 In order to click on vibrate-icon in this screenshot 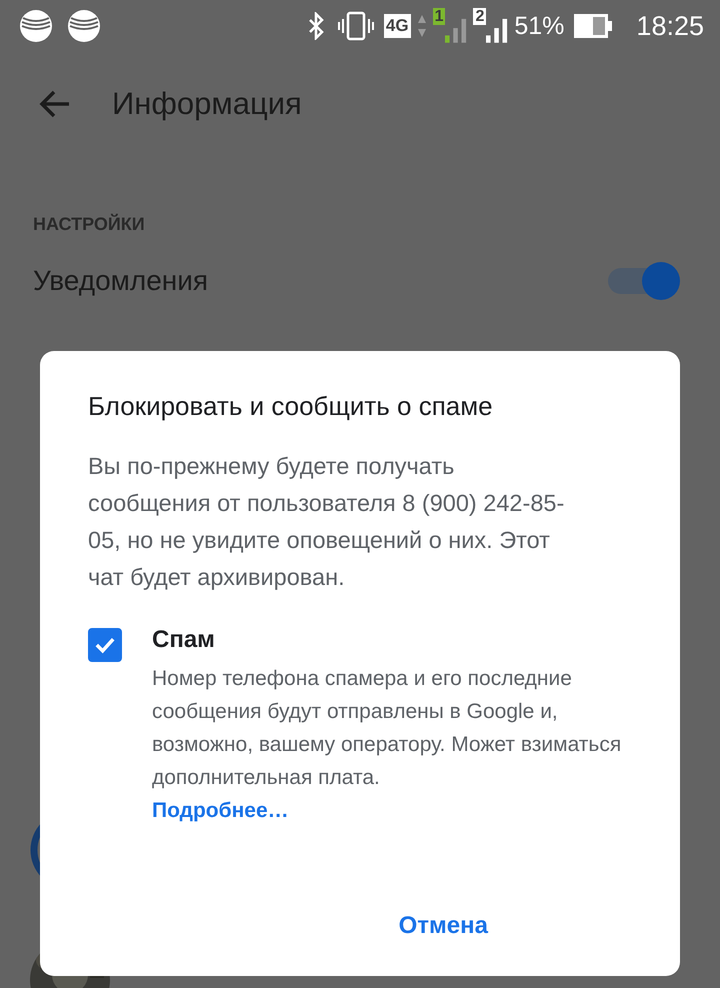, I will do `click(356, 26)`.